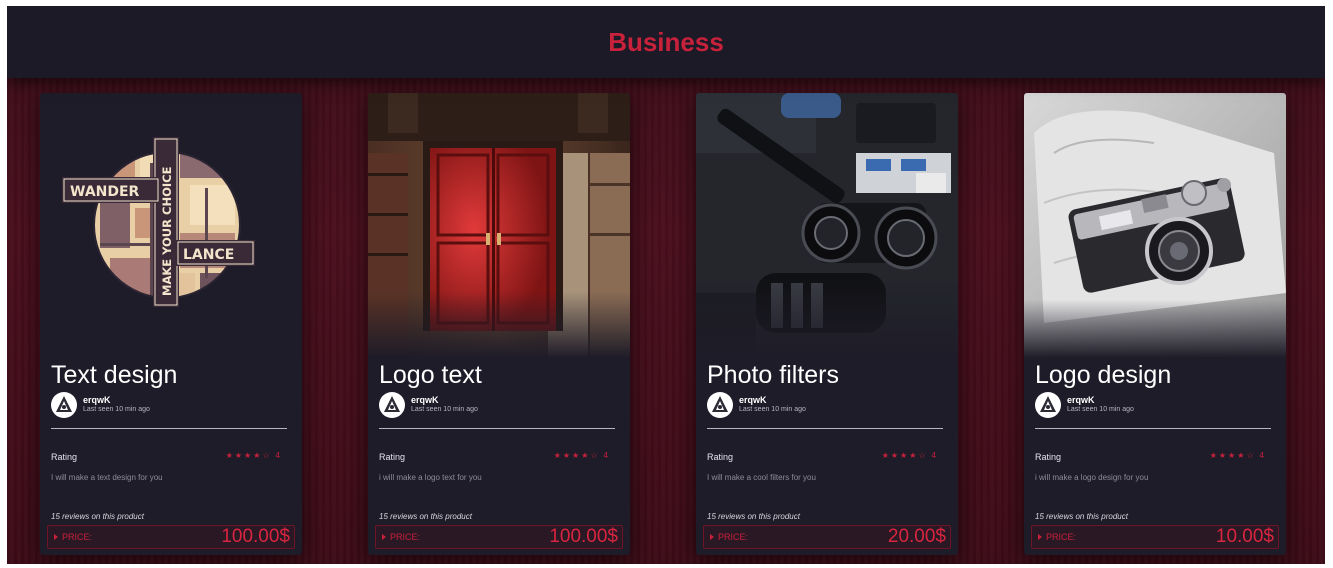  I want to click on price-button: PRICE: 10.00$, so click(1155, 537).